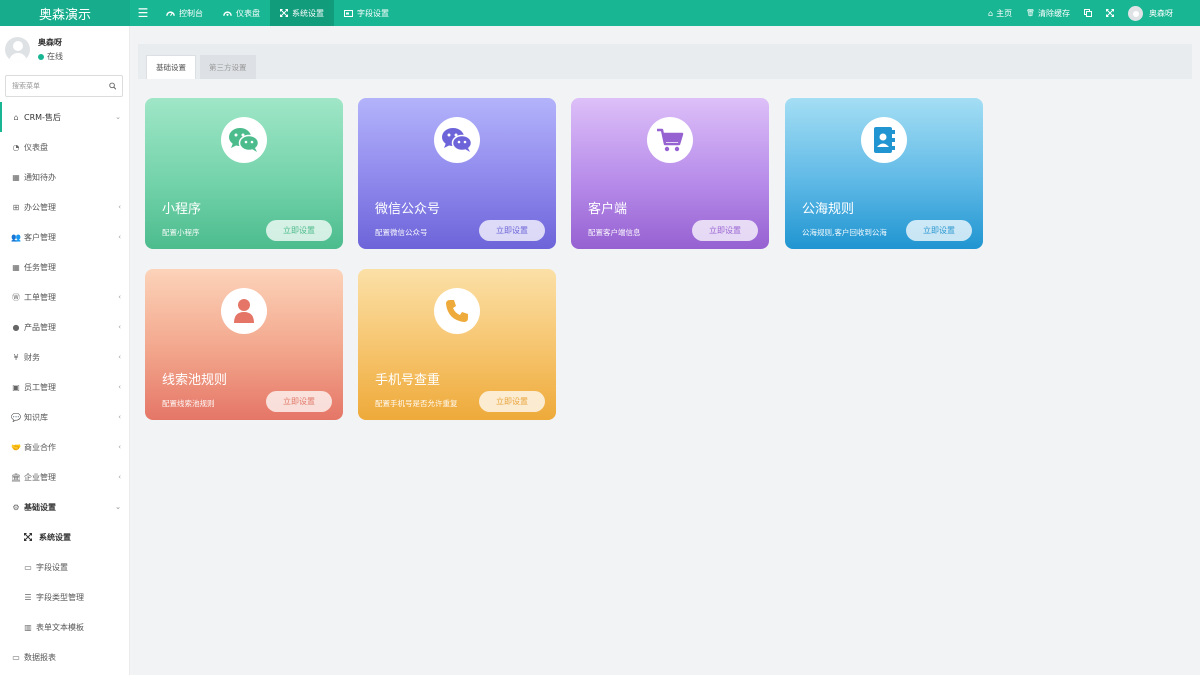 This screenshot has height=675, width=1200. I want to click on sidebar-item-label: 基础设置, so click(40, 507).